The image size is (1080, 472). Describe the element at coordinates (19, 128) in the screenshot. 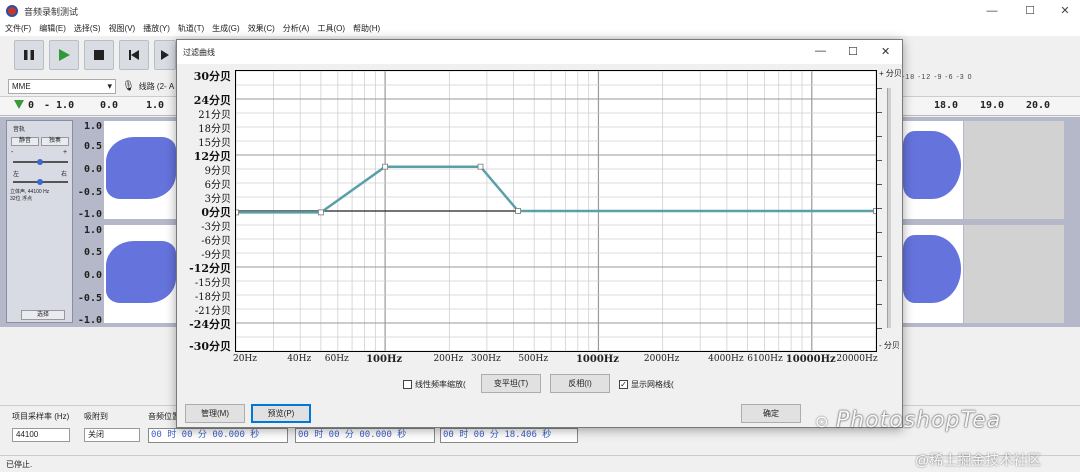

I see `track-name-menu: 音轨` at that location.